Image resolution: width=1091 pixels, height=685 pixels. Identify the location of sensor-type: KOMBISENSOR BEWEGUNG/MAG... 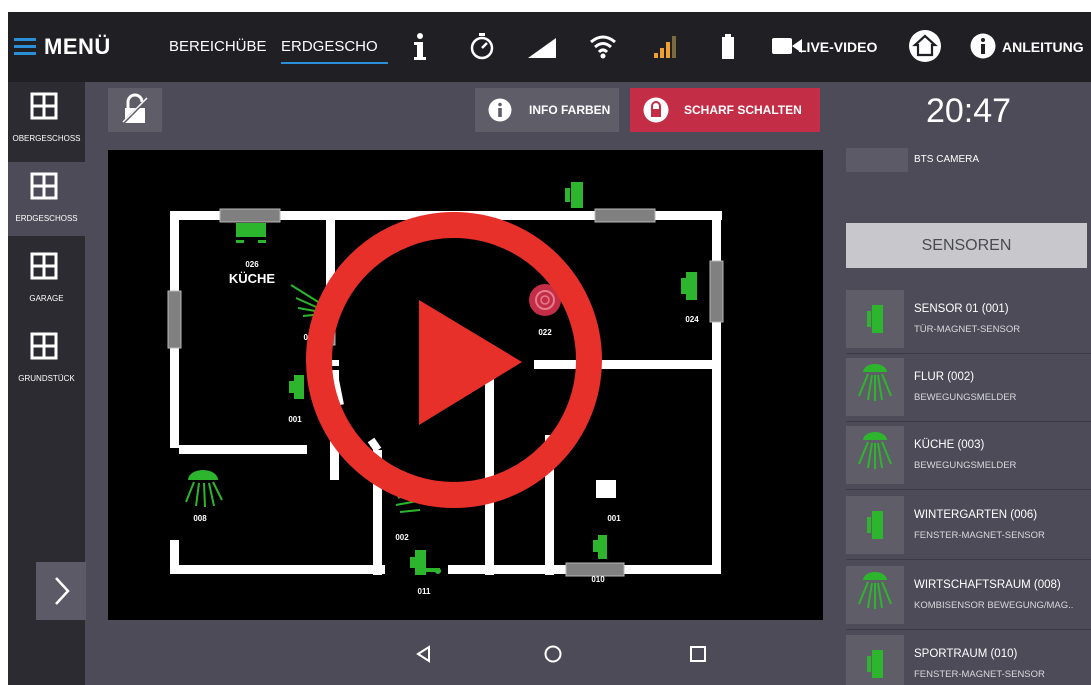
(994, 605).